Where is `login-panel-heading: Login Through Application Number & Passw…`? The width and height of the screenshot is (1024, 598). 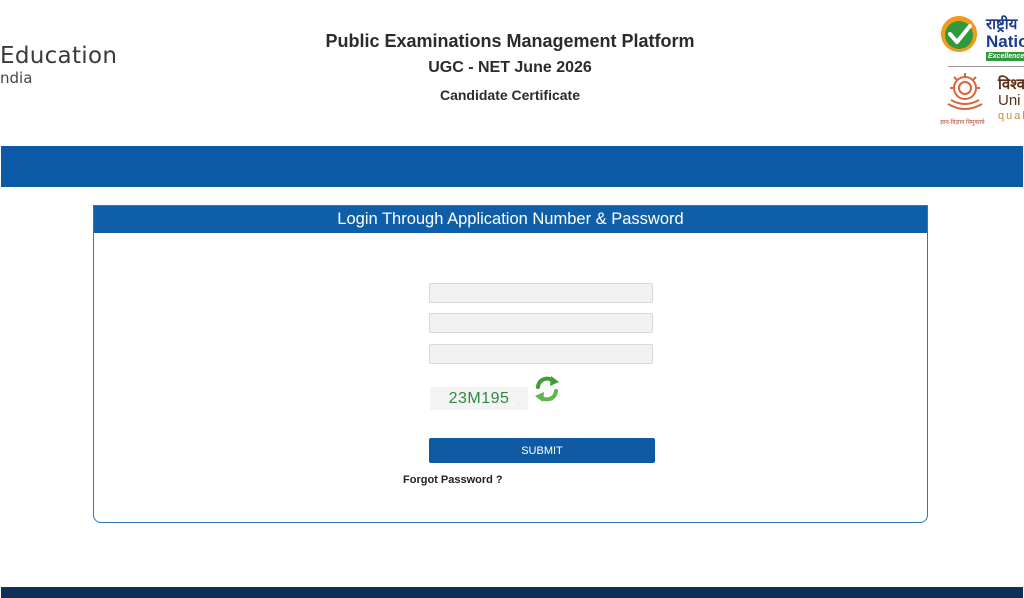 login-panel-heading: Login Through Application Number & Passw… is located at coordinates (510, 219).